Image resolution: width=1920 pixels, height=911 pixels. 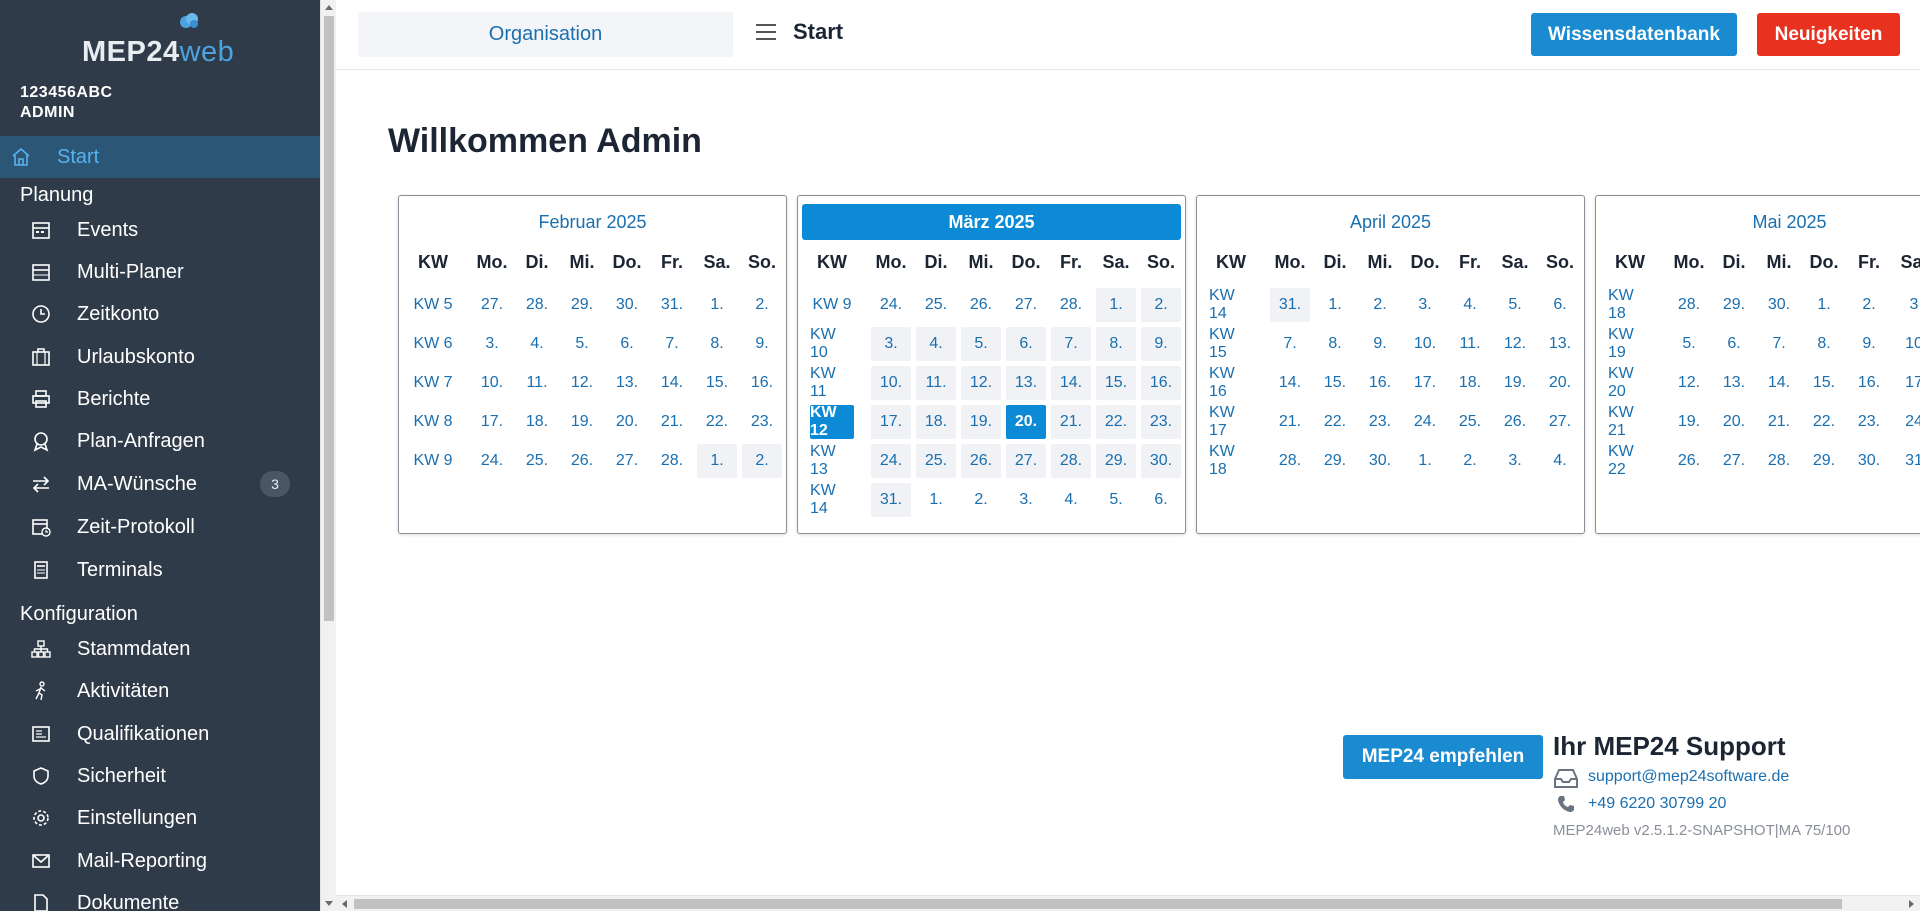 I want to click on week-number-cell: KW 15, so click(x=1231, y=343).